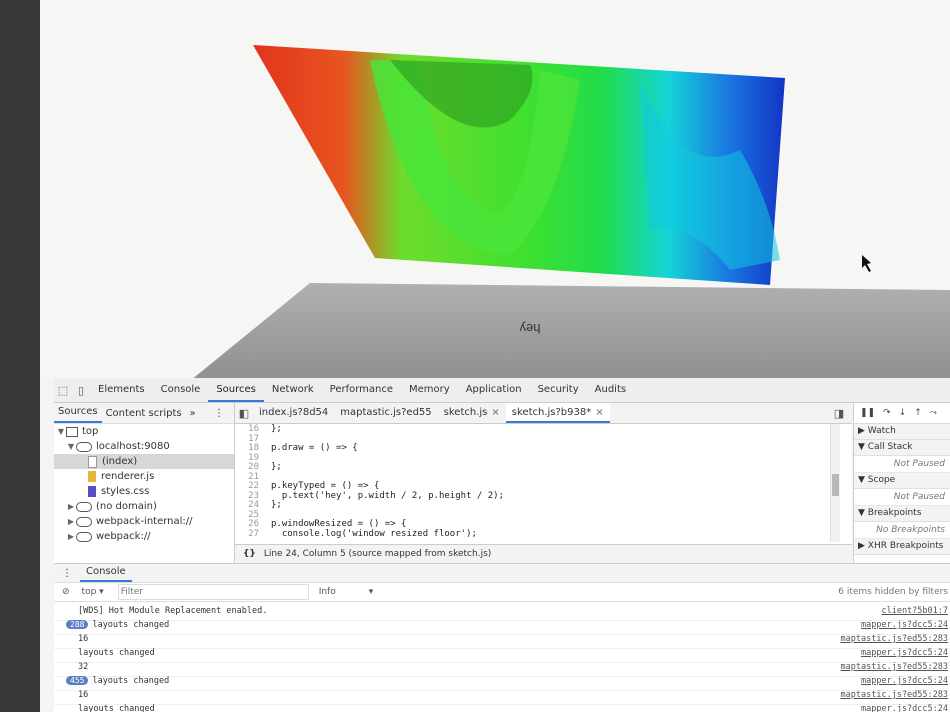 The height and width of the screenshot is (712, 950). I want to click on tab-elements: Elements, so click(121, 390).